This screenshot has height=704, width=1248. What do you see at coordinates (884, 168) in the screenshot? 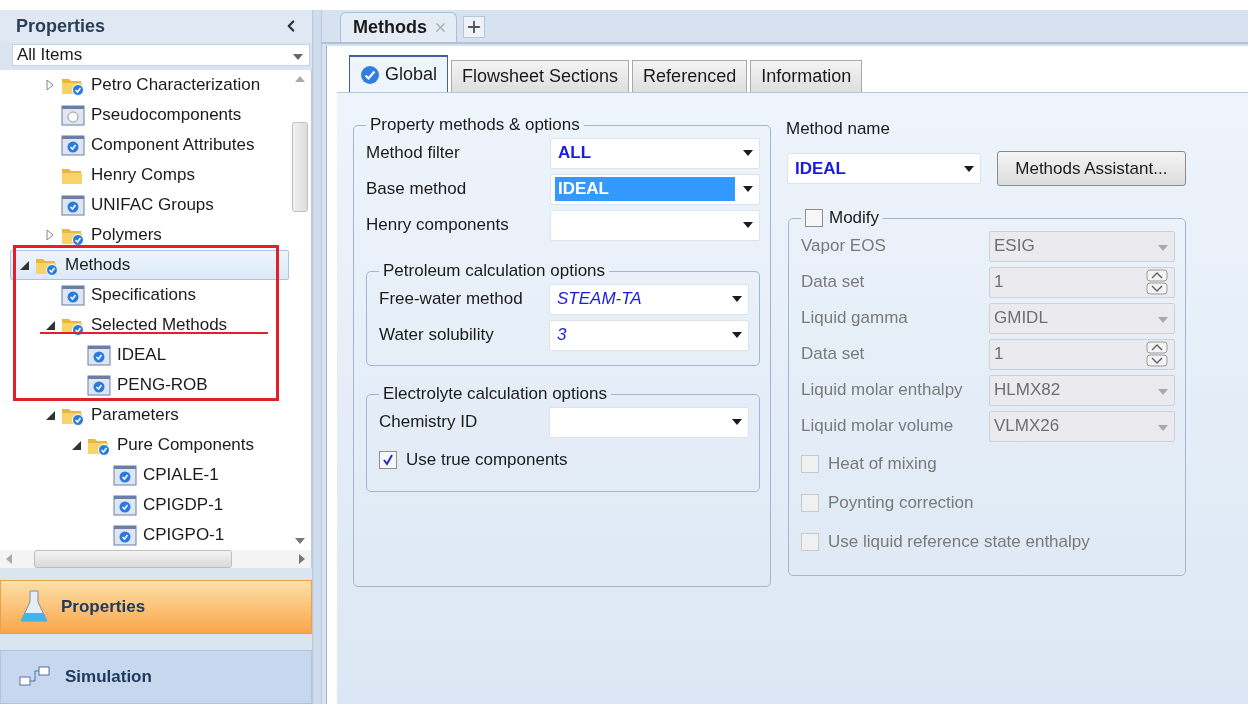
I see `dropdown-field: IDEAL` at bounding box center [884, 168].